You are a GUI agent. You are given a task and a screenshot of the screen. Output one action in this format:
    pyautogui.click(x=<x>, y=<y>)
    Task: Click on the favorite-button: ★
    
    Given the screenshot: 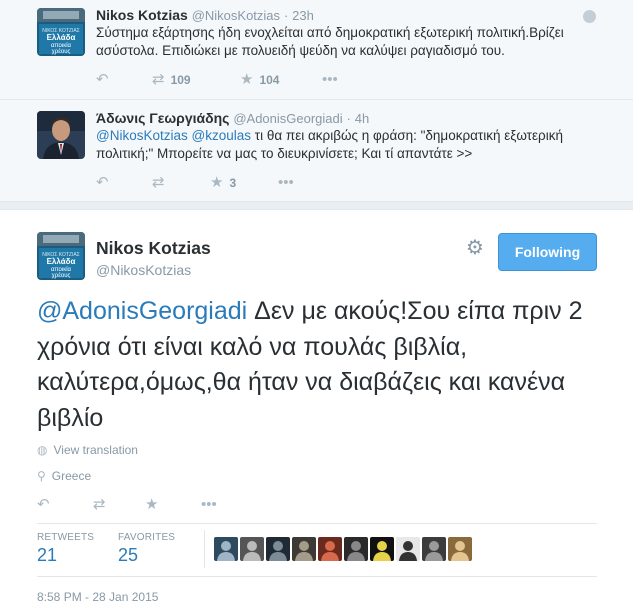 What is the action you would take?
    pyautogui.click(x=151, y=505)
    